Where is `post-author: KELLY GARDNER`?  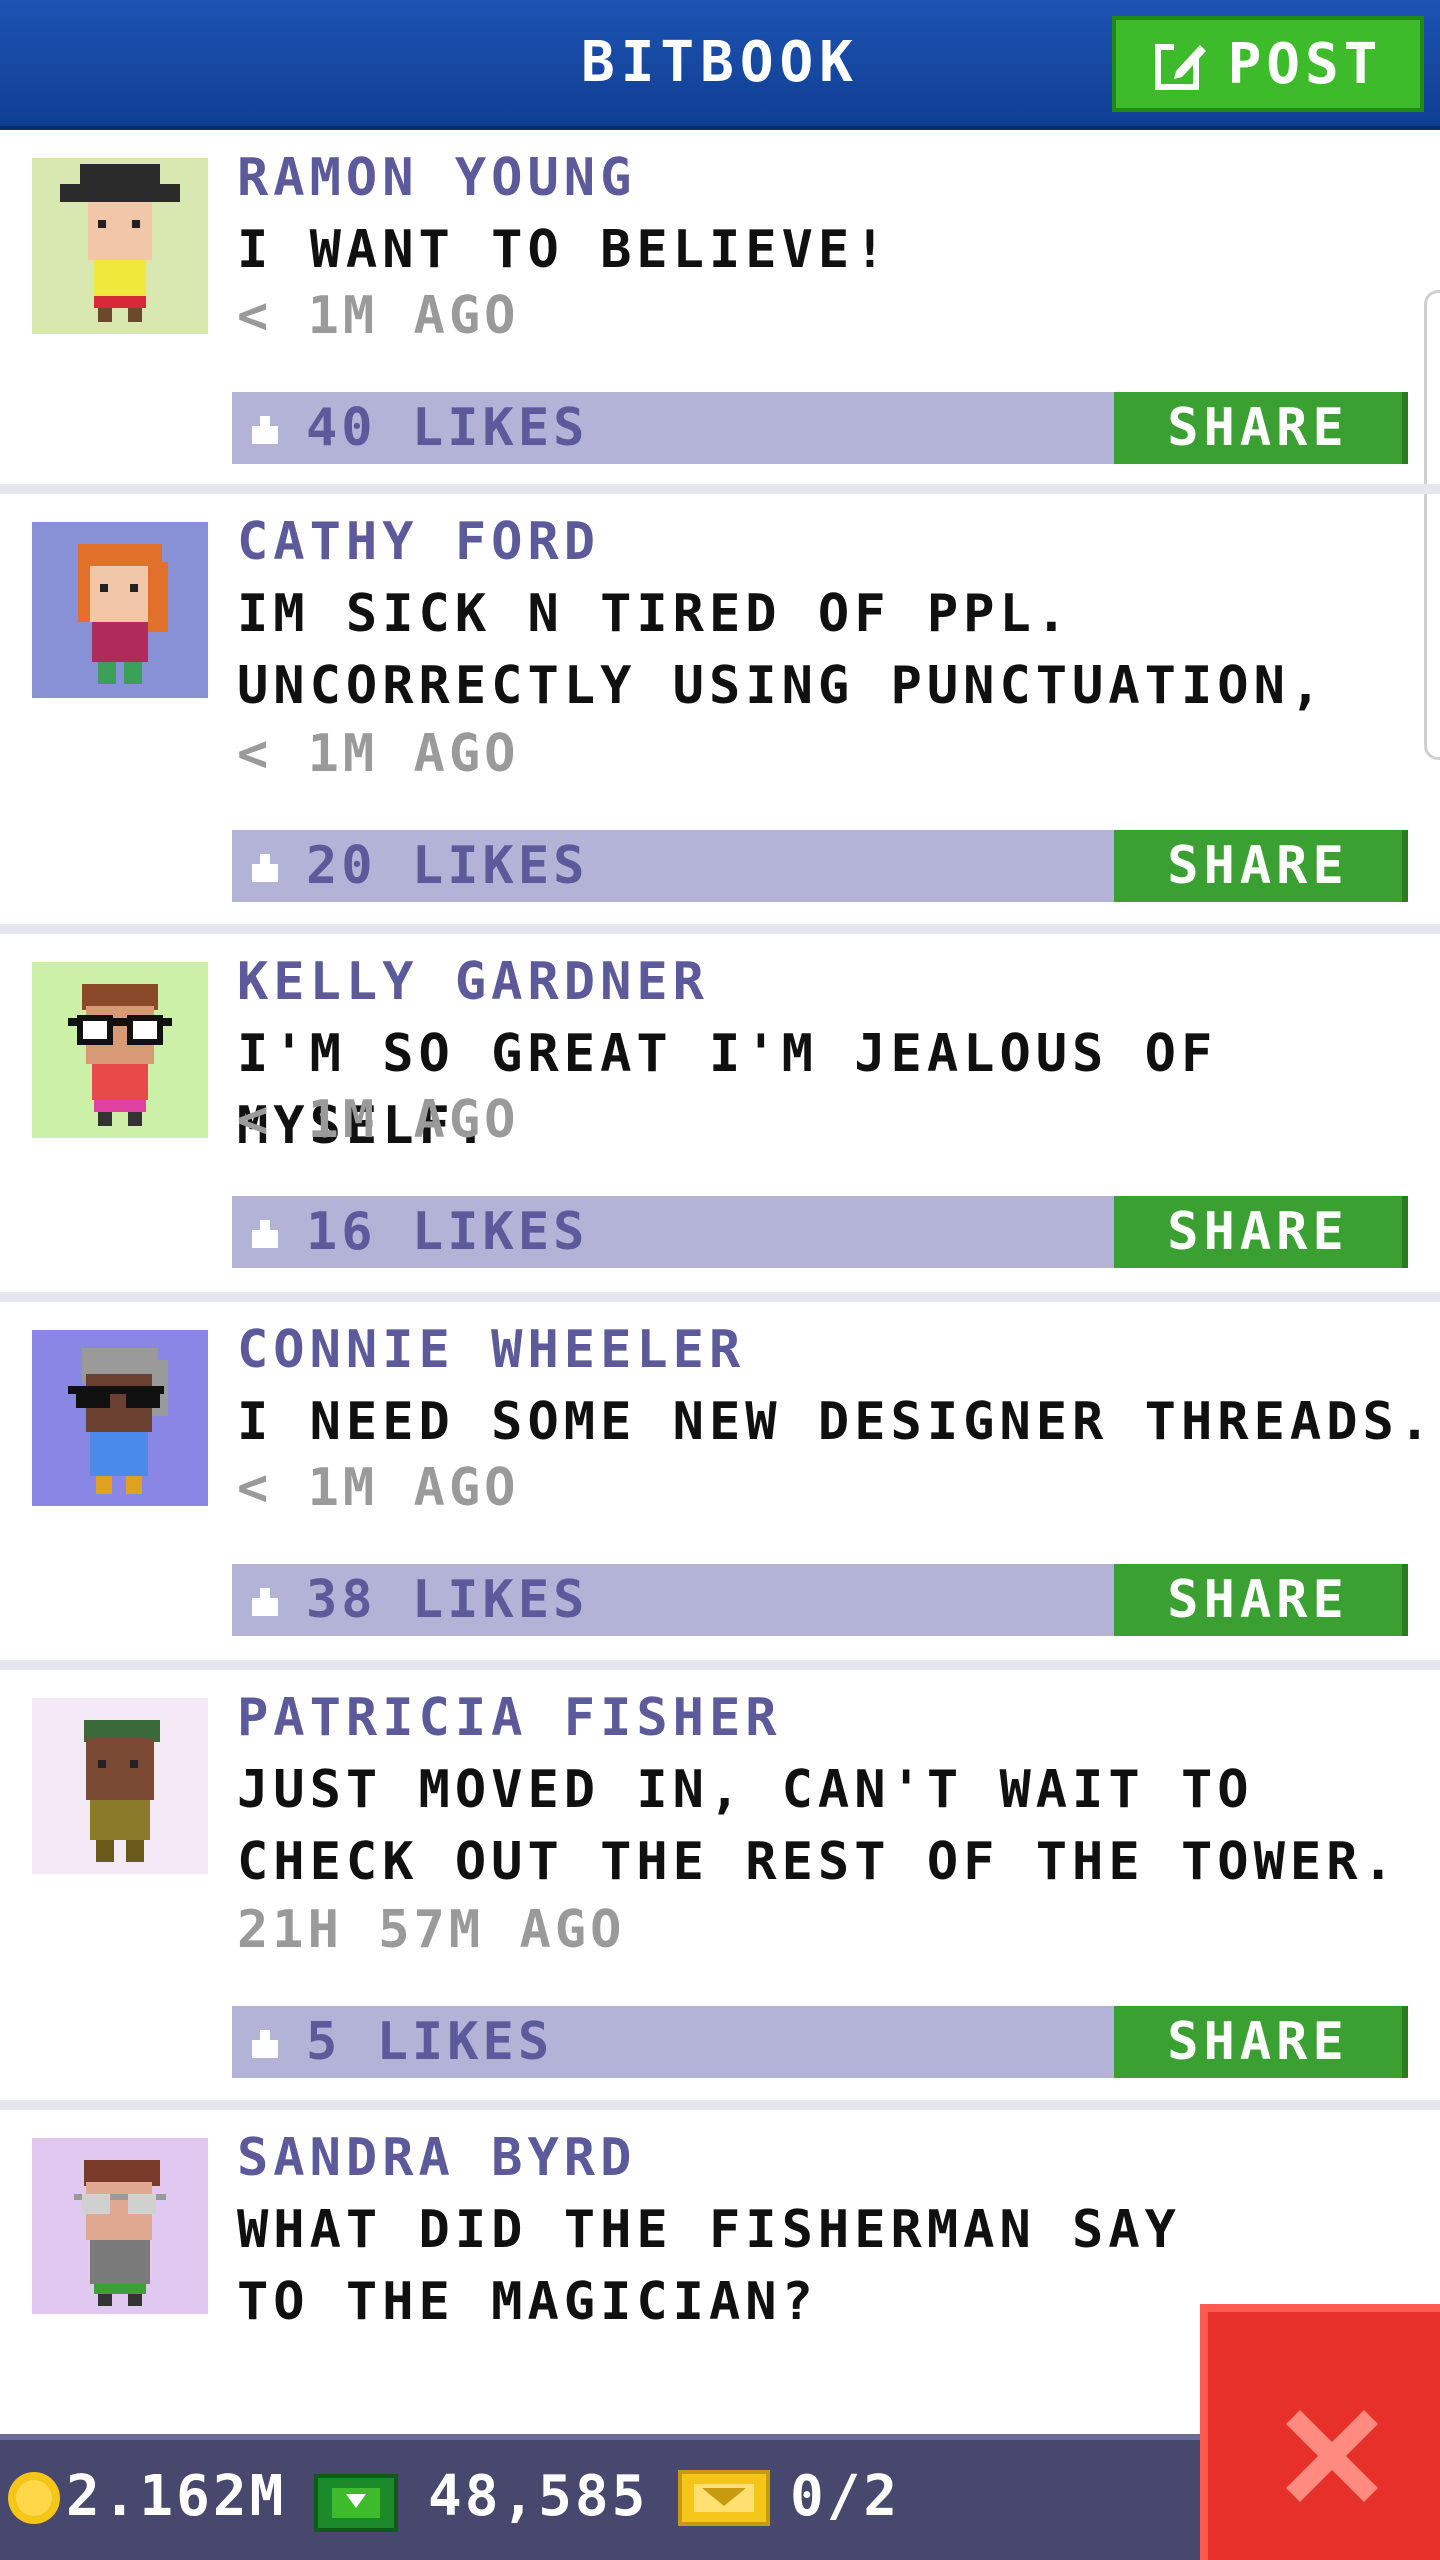
post-author: KELLY GARDNER is located at coordinates (473, 982).